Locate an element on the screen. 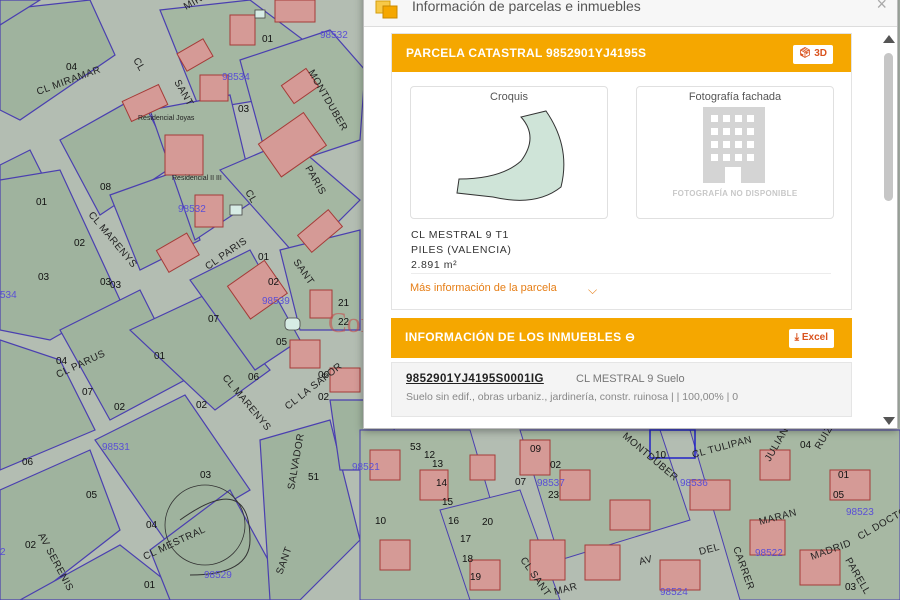 Image resolution: width=900 pixels, height=600 pixels. parcel-number: 53 is located at coordinates (416, 447).